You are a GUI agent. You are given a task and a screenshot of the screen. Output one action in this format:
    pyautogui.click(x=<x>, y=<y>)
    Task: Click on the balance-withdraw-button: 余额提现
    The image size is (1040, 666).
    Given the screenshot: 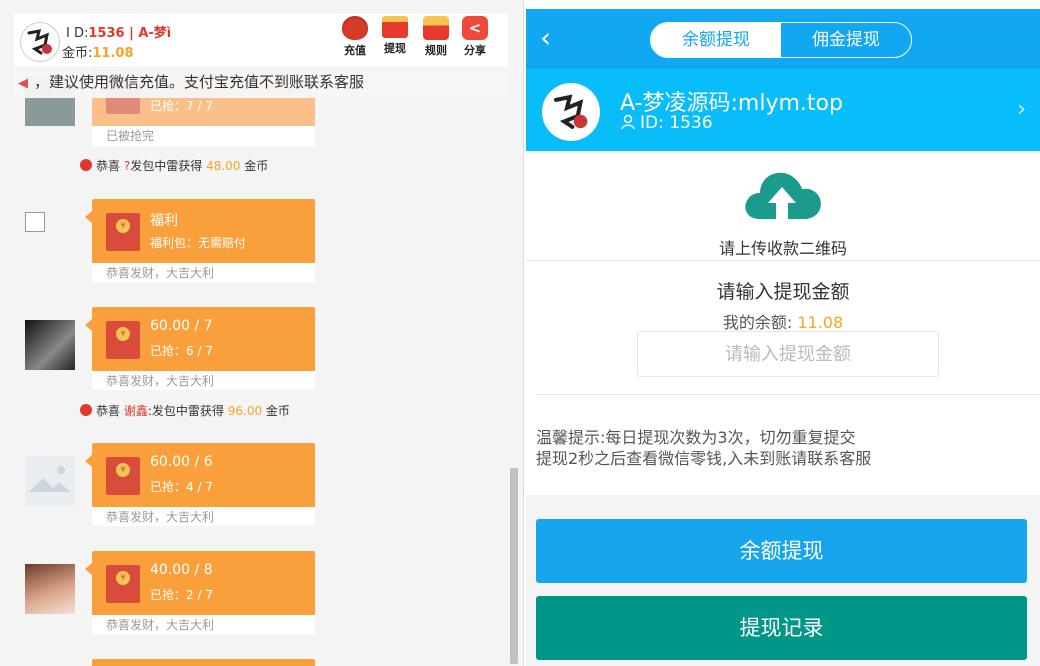 What is the action you would take?
    pyautogui.click(x=781, y=551)
    